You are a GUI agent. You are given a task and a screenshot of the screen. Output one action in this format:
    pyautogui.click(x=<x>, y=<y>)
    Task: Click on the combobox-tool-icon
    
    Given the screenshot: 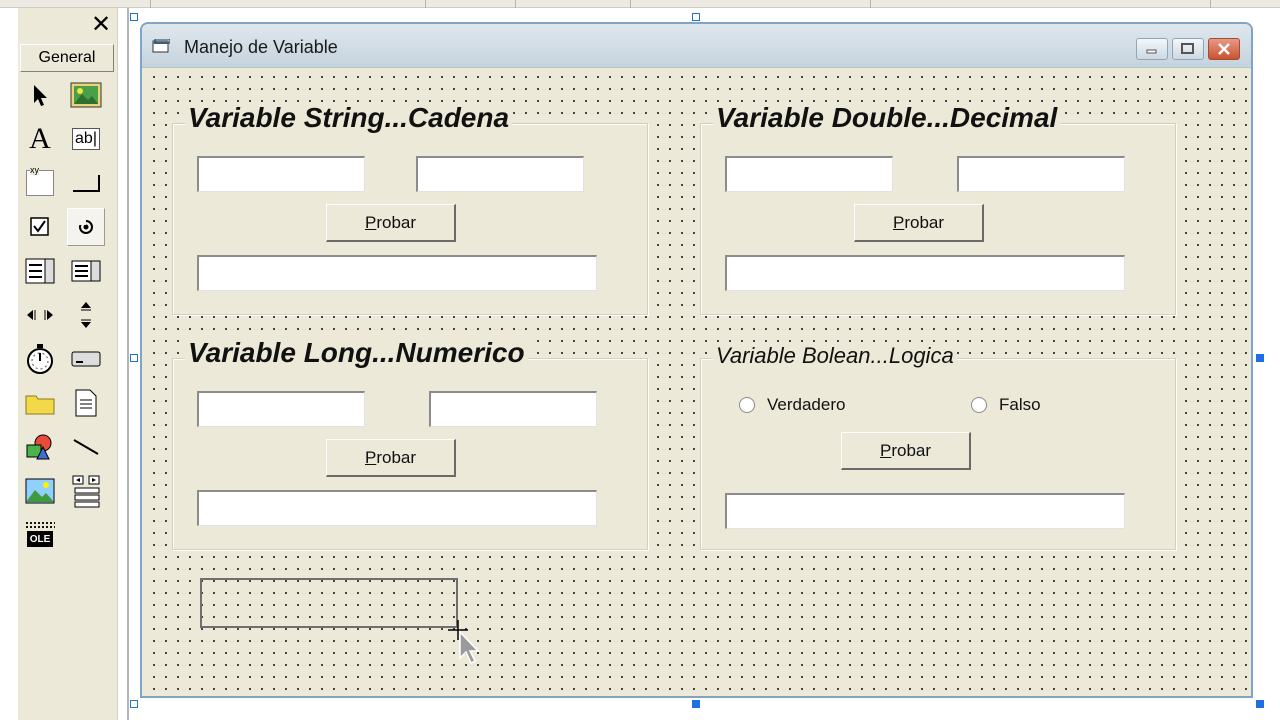 What is the action you would take?
    pyautogui.click(x=40, y=271)
    